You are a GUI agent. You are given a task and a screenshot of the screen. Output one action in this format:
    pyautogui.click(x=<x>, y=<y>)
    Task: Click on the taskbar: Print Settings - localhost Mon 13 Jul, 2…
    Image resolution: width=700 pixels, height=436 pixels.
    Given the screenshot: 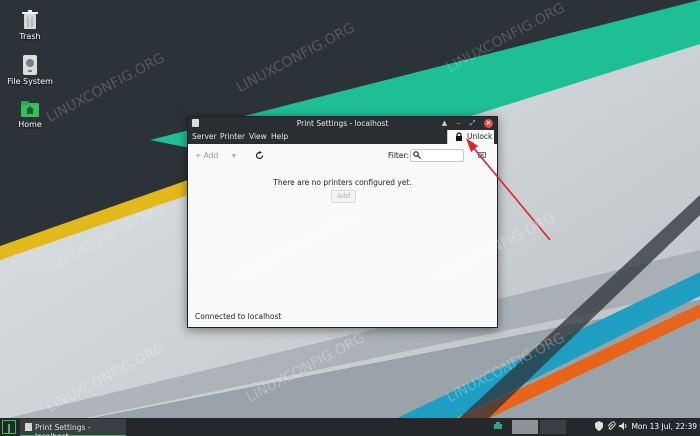 What is the action you would take?
    pyautogui.click(x=350, y=427)
    